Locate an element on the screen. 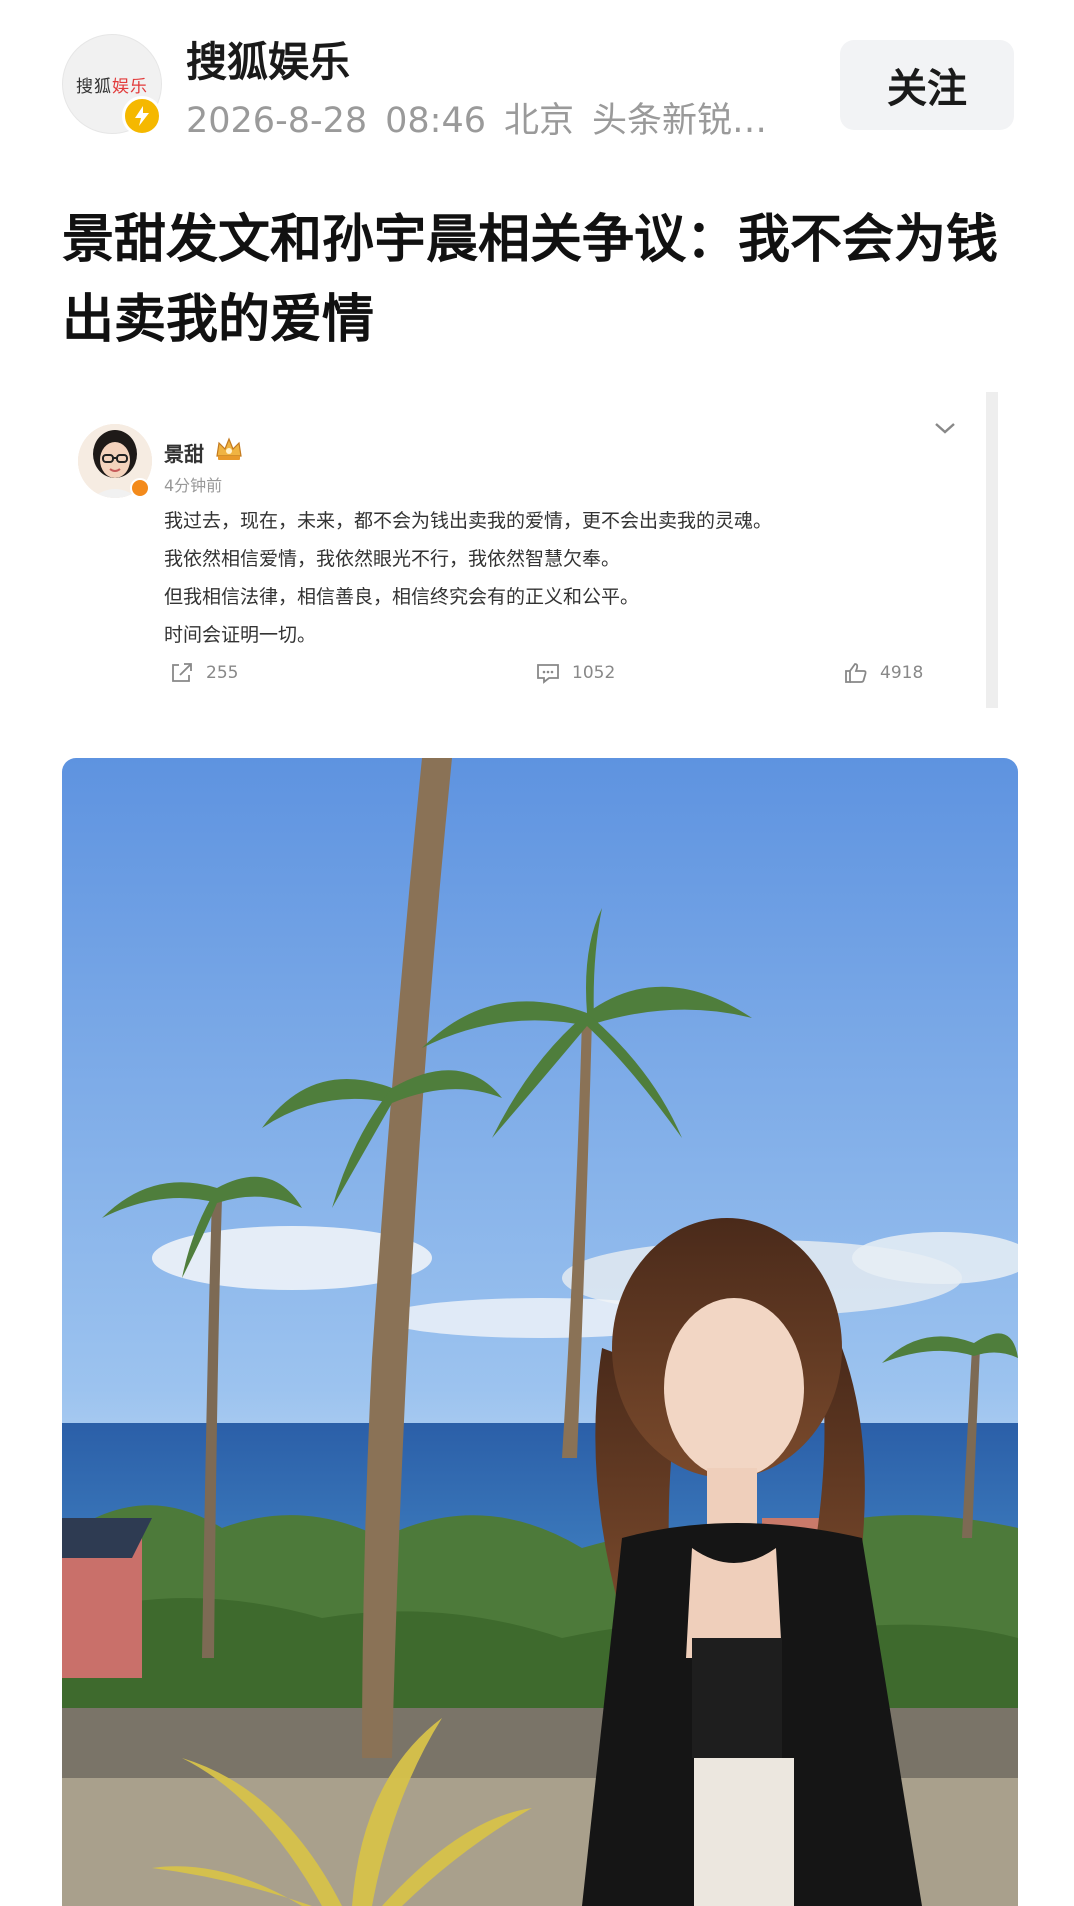 This screenshot has height=1906, width=1074. repost-count: 255 is located at coordinates (222, 673).